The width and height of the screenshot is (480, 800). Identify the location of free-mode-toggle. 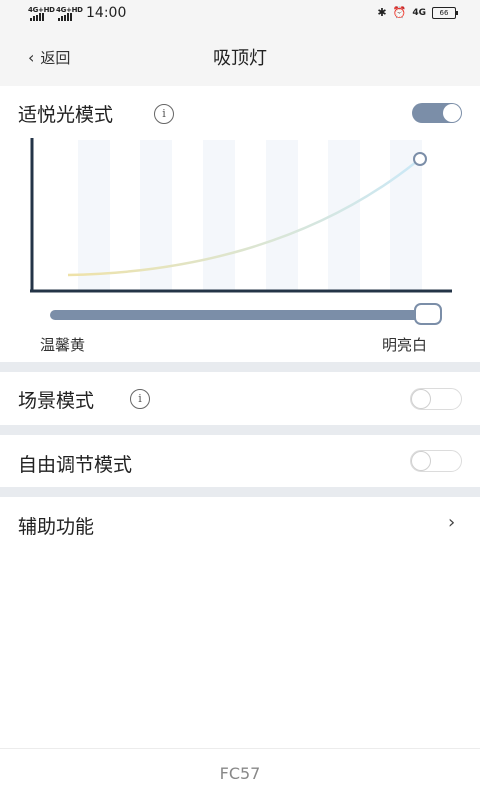
(436, 461).